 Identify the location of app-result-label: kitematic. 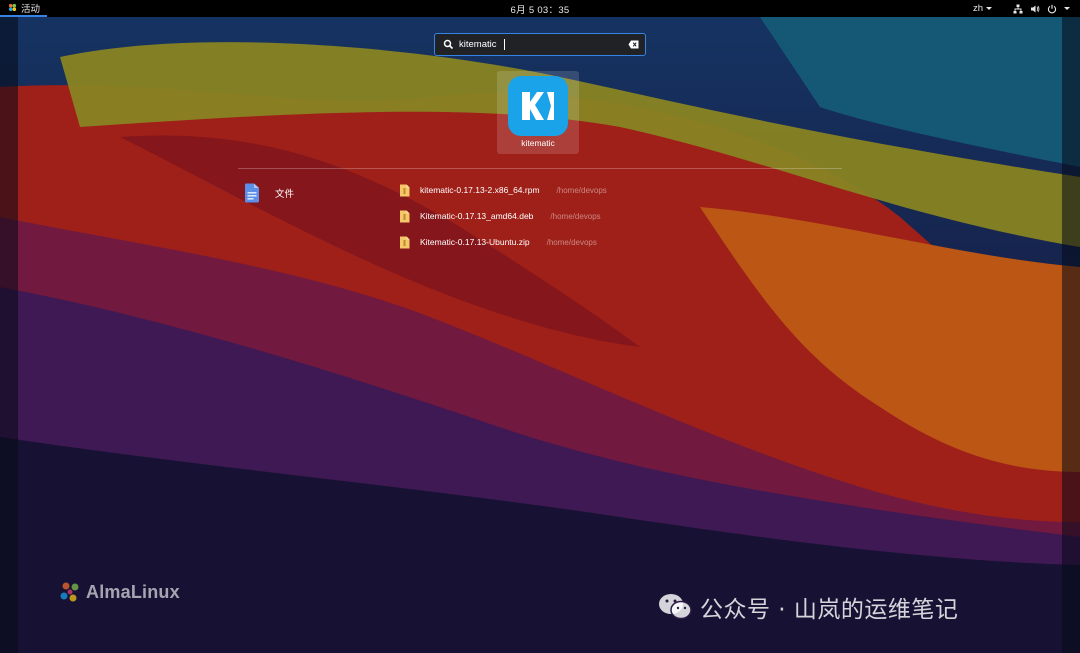
(538, 143).